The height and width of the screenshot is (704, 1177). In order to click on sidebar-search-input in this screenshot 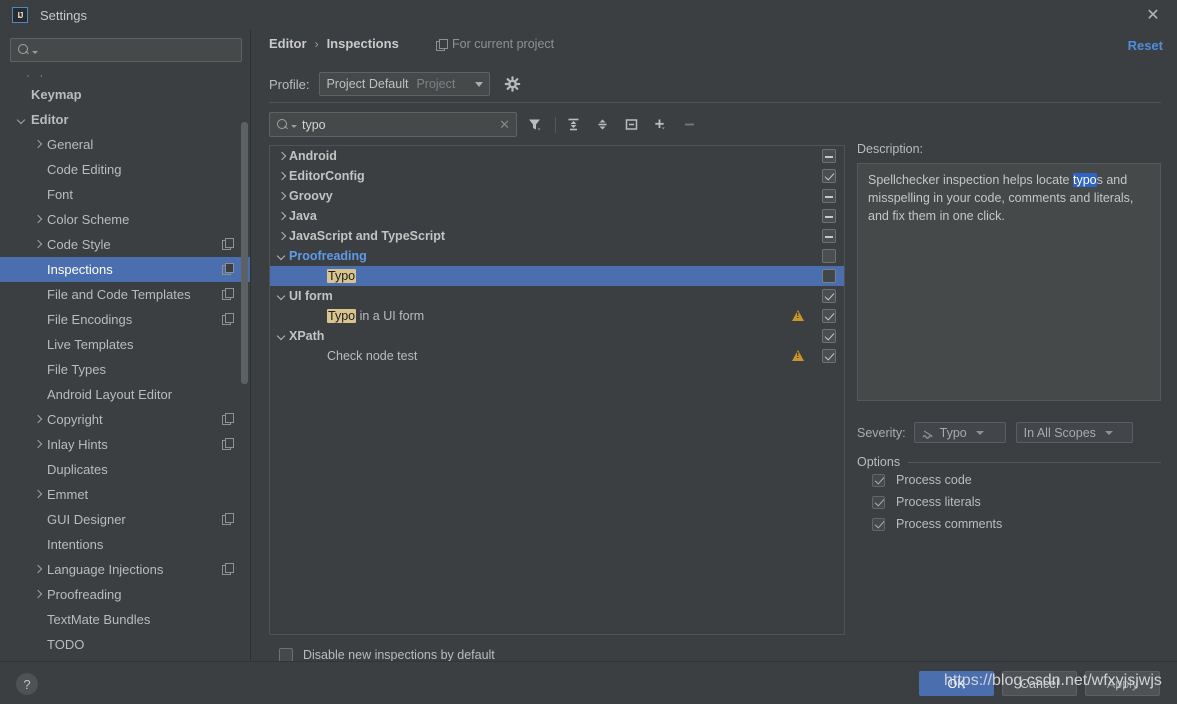, I will do `click(134, 50)`.